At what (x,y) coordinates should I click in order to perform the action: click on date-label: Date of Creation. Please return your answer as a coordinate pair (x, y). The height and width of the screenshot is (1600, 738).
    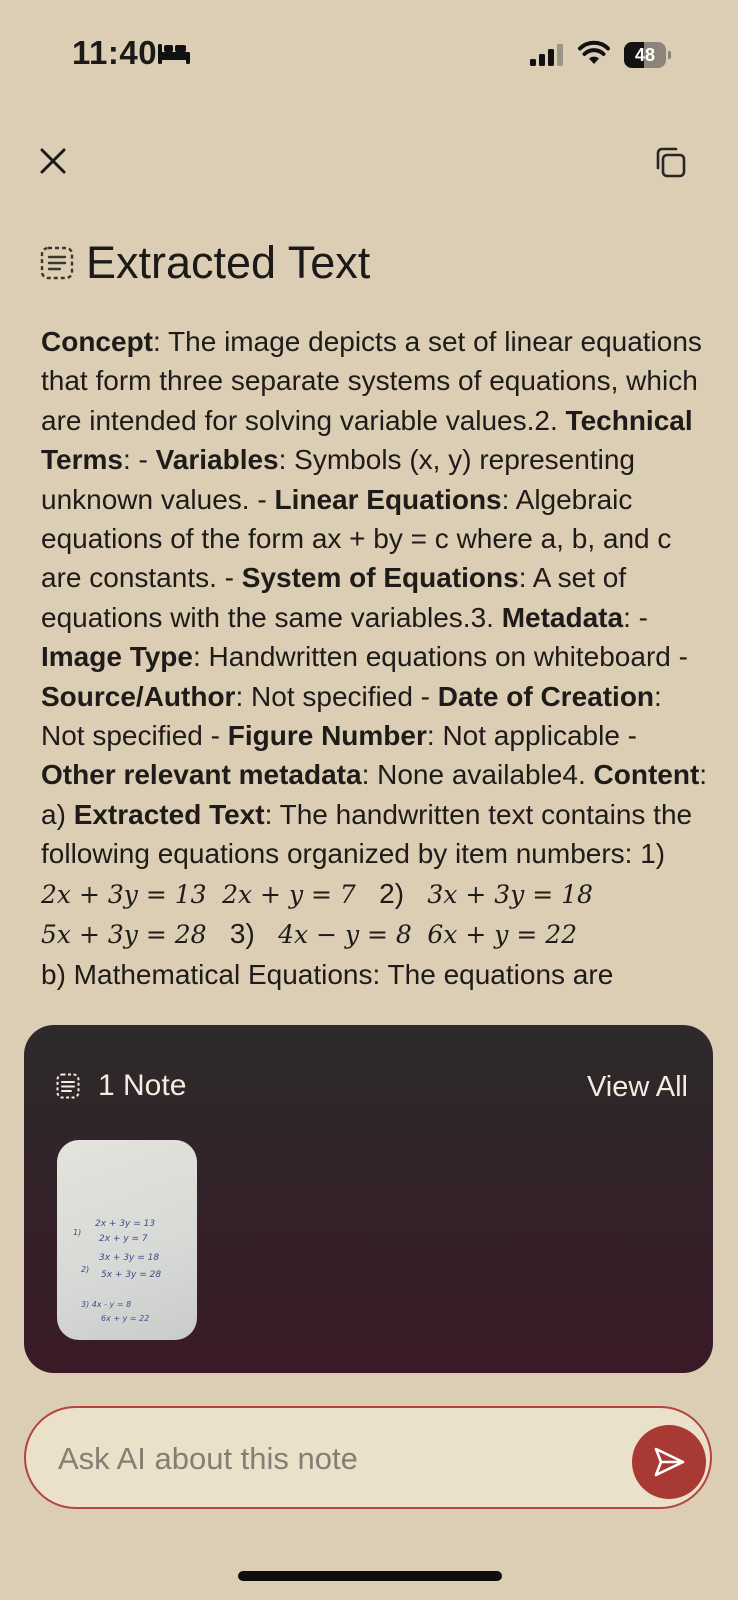
    Looking at the image, I should click on (546, 696).